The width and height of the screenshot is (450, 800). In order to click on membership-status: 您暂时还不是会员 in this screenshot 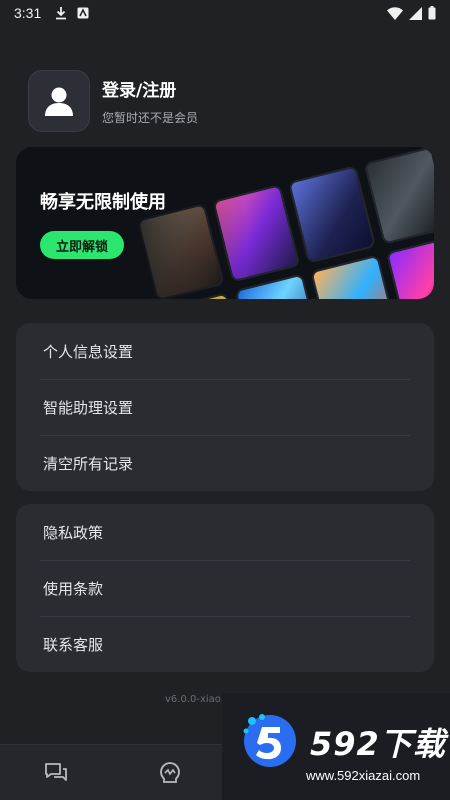, I will do `click(150, 118)`.